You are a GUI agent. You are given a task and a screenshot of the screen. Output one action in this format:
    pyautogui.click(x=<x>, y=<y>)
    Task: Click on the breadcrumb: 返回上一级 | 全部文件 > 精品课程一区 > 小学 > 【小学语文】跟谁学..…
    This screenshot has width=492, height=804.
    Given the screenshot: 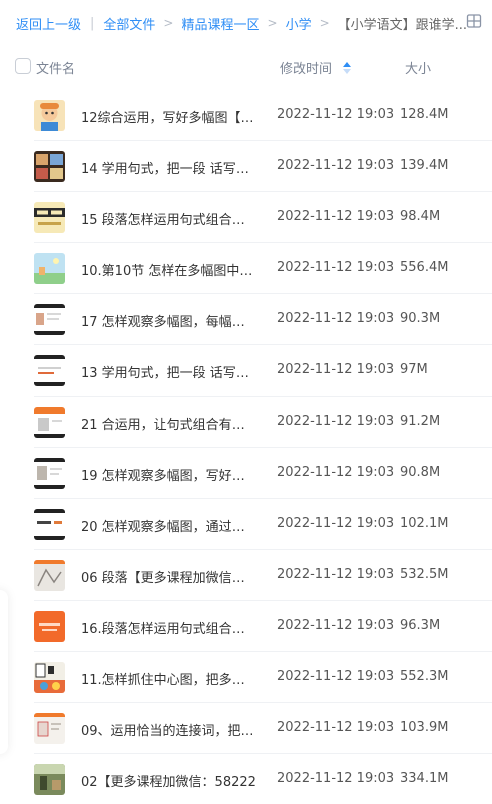 What is the action you would take?
    pyautogui.click(x=241, y=23)
    